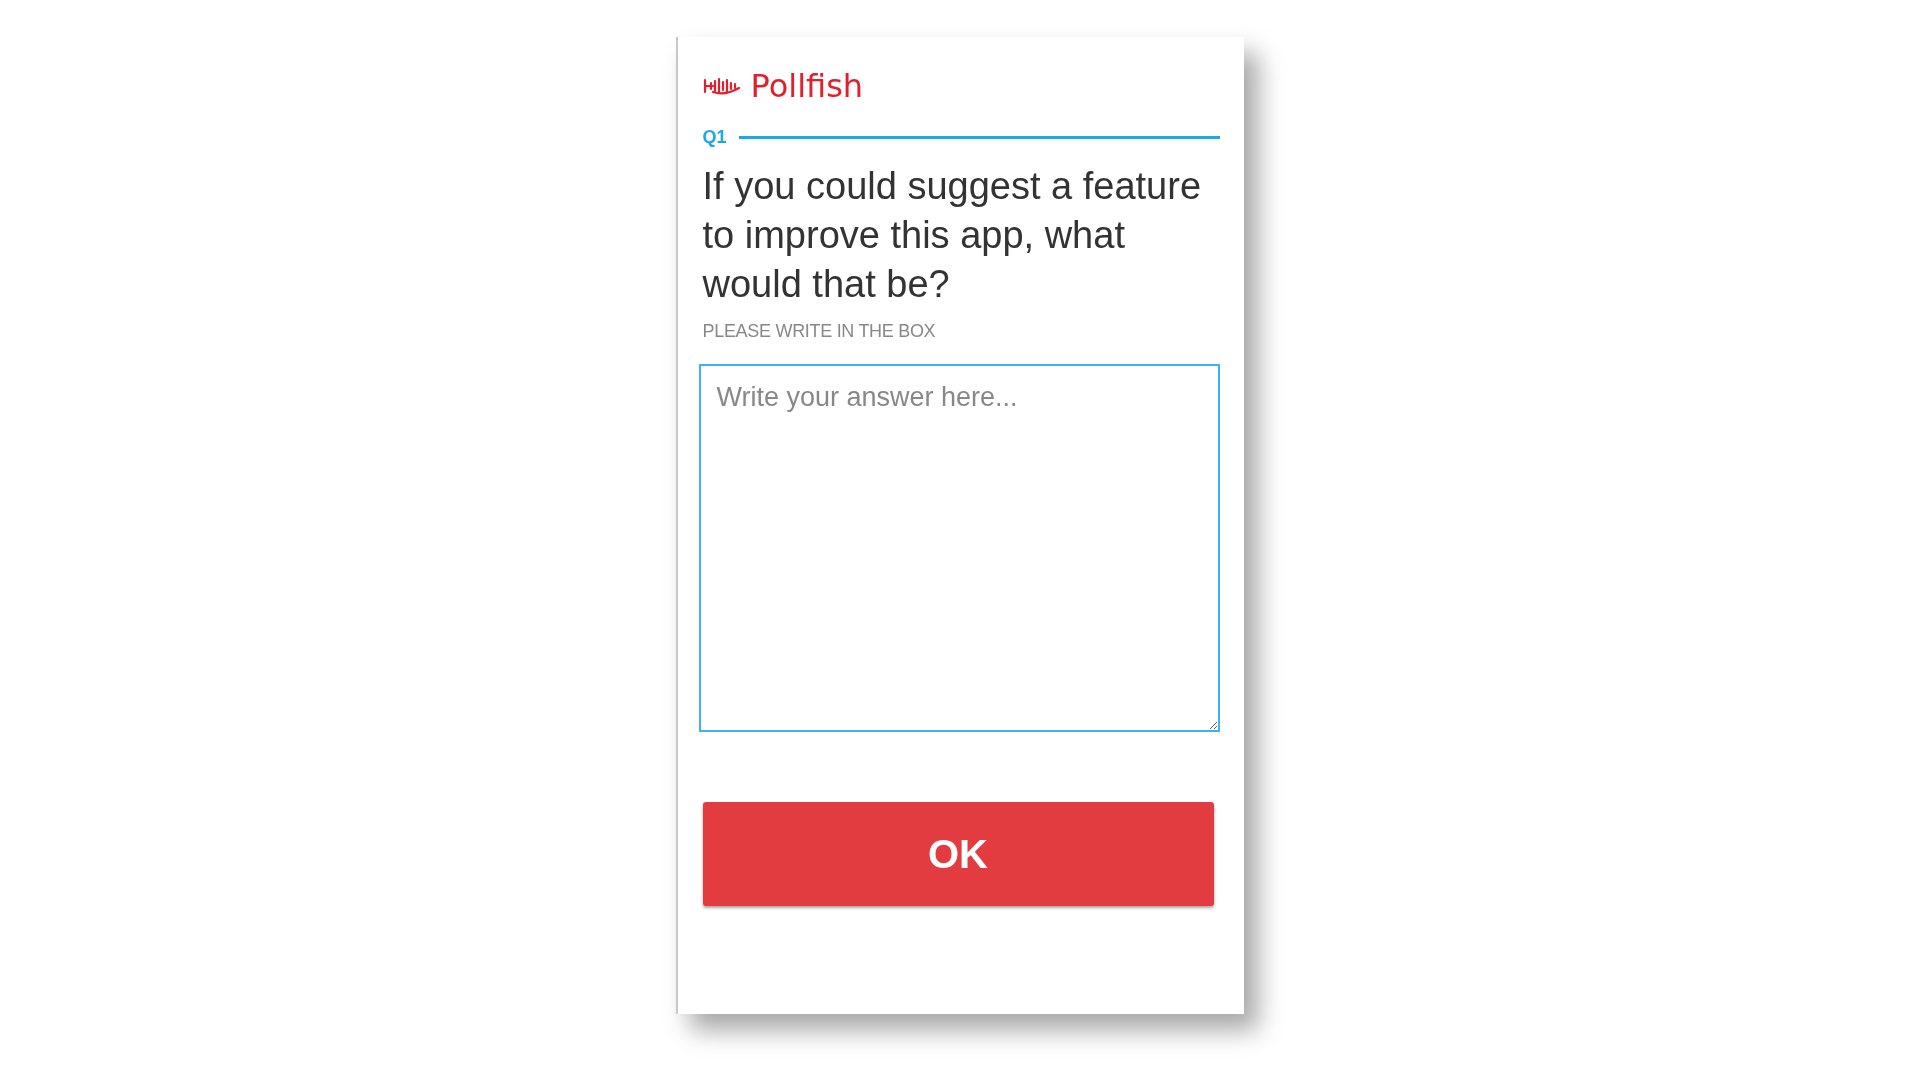  What do you see at coordinates (722, 86) in the screenshot?
I see `fish-logo-icon` at bounding box center [722, 86].